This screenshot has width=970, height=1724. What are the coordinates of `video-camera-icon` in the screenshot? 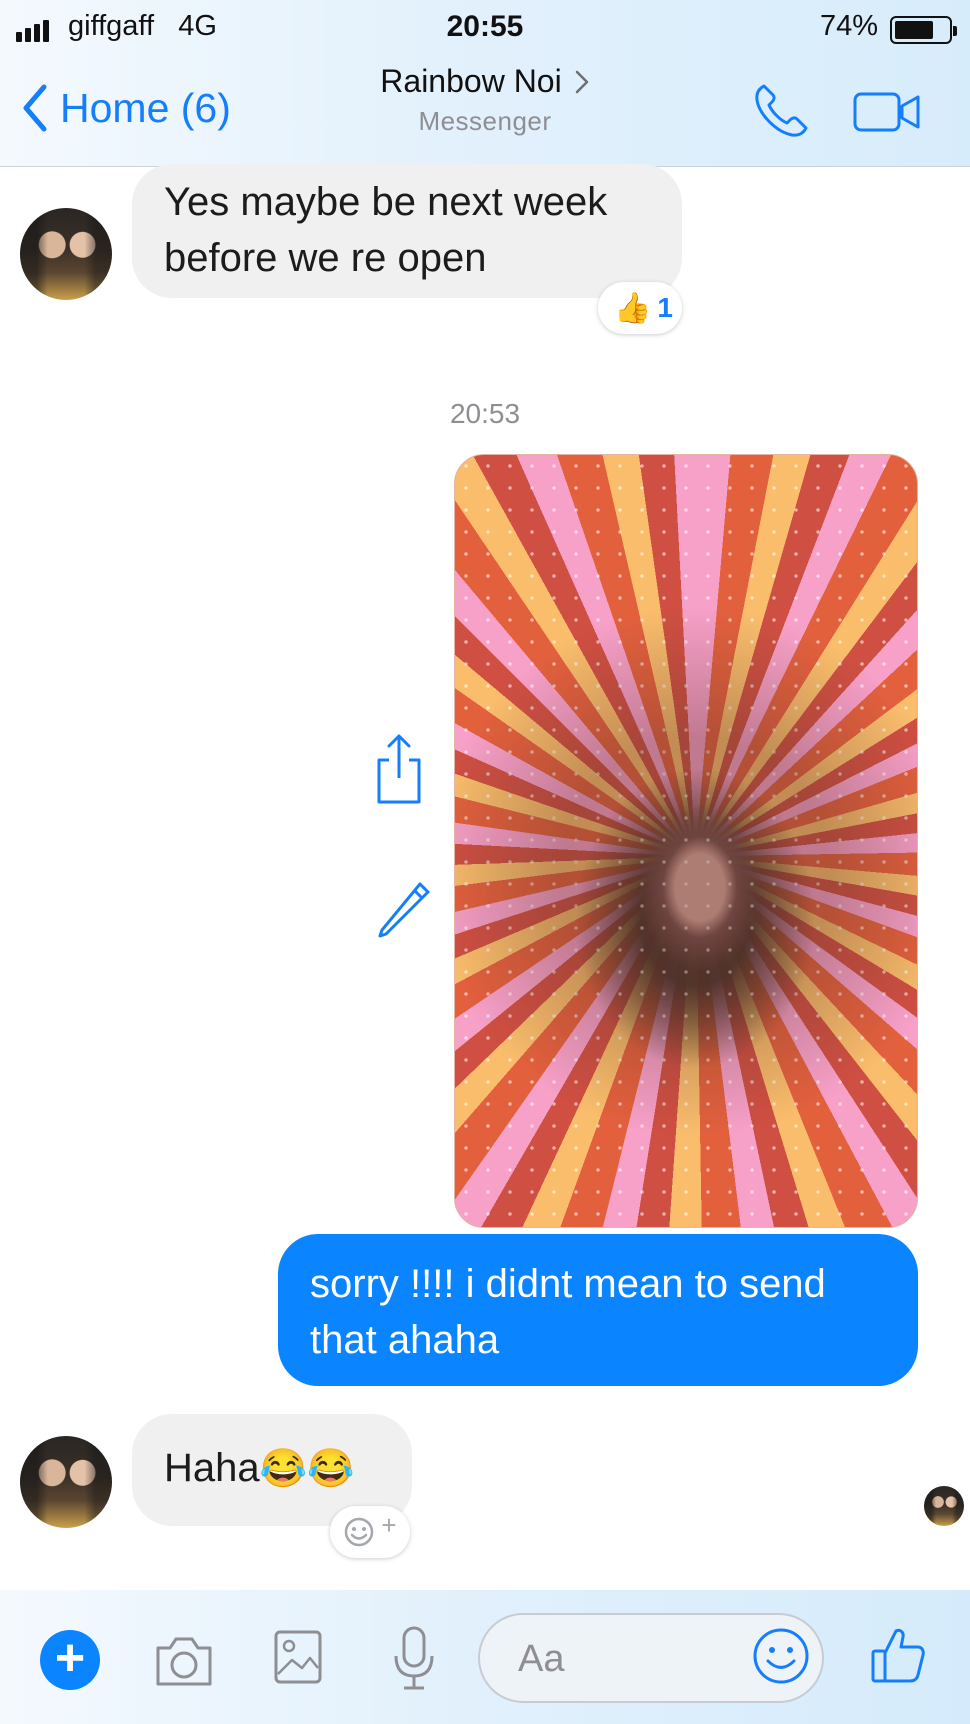 It's located at (887, 112).